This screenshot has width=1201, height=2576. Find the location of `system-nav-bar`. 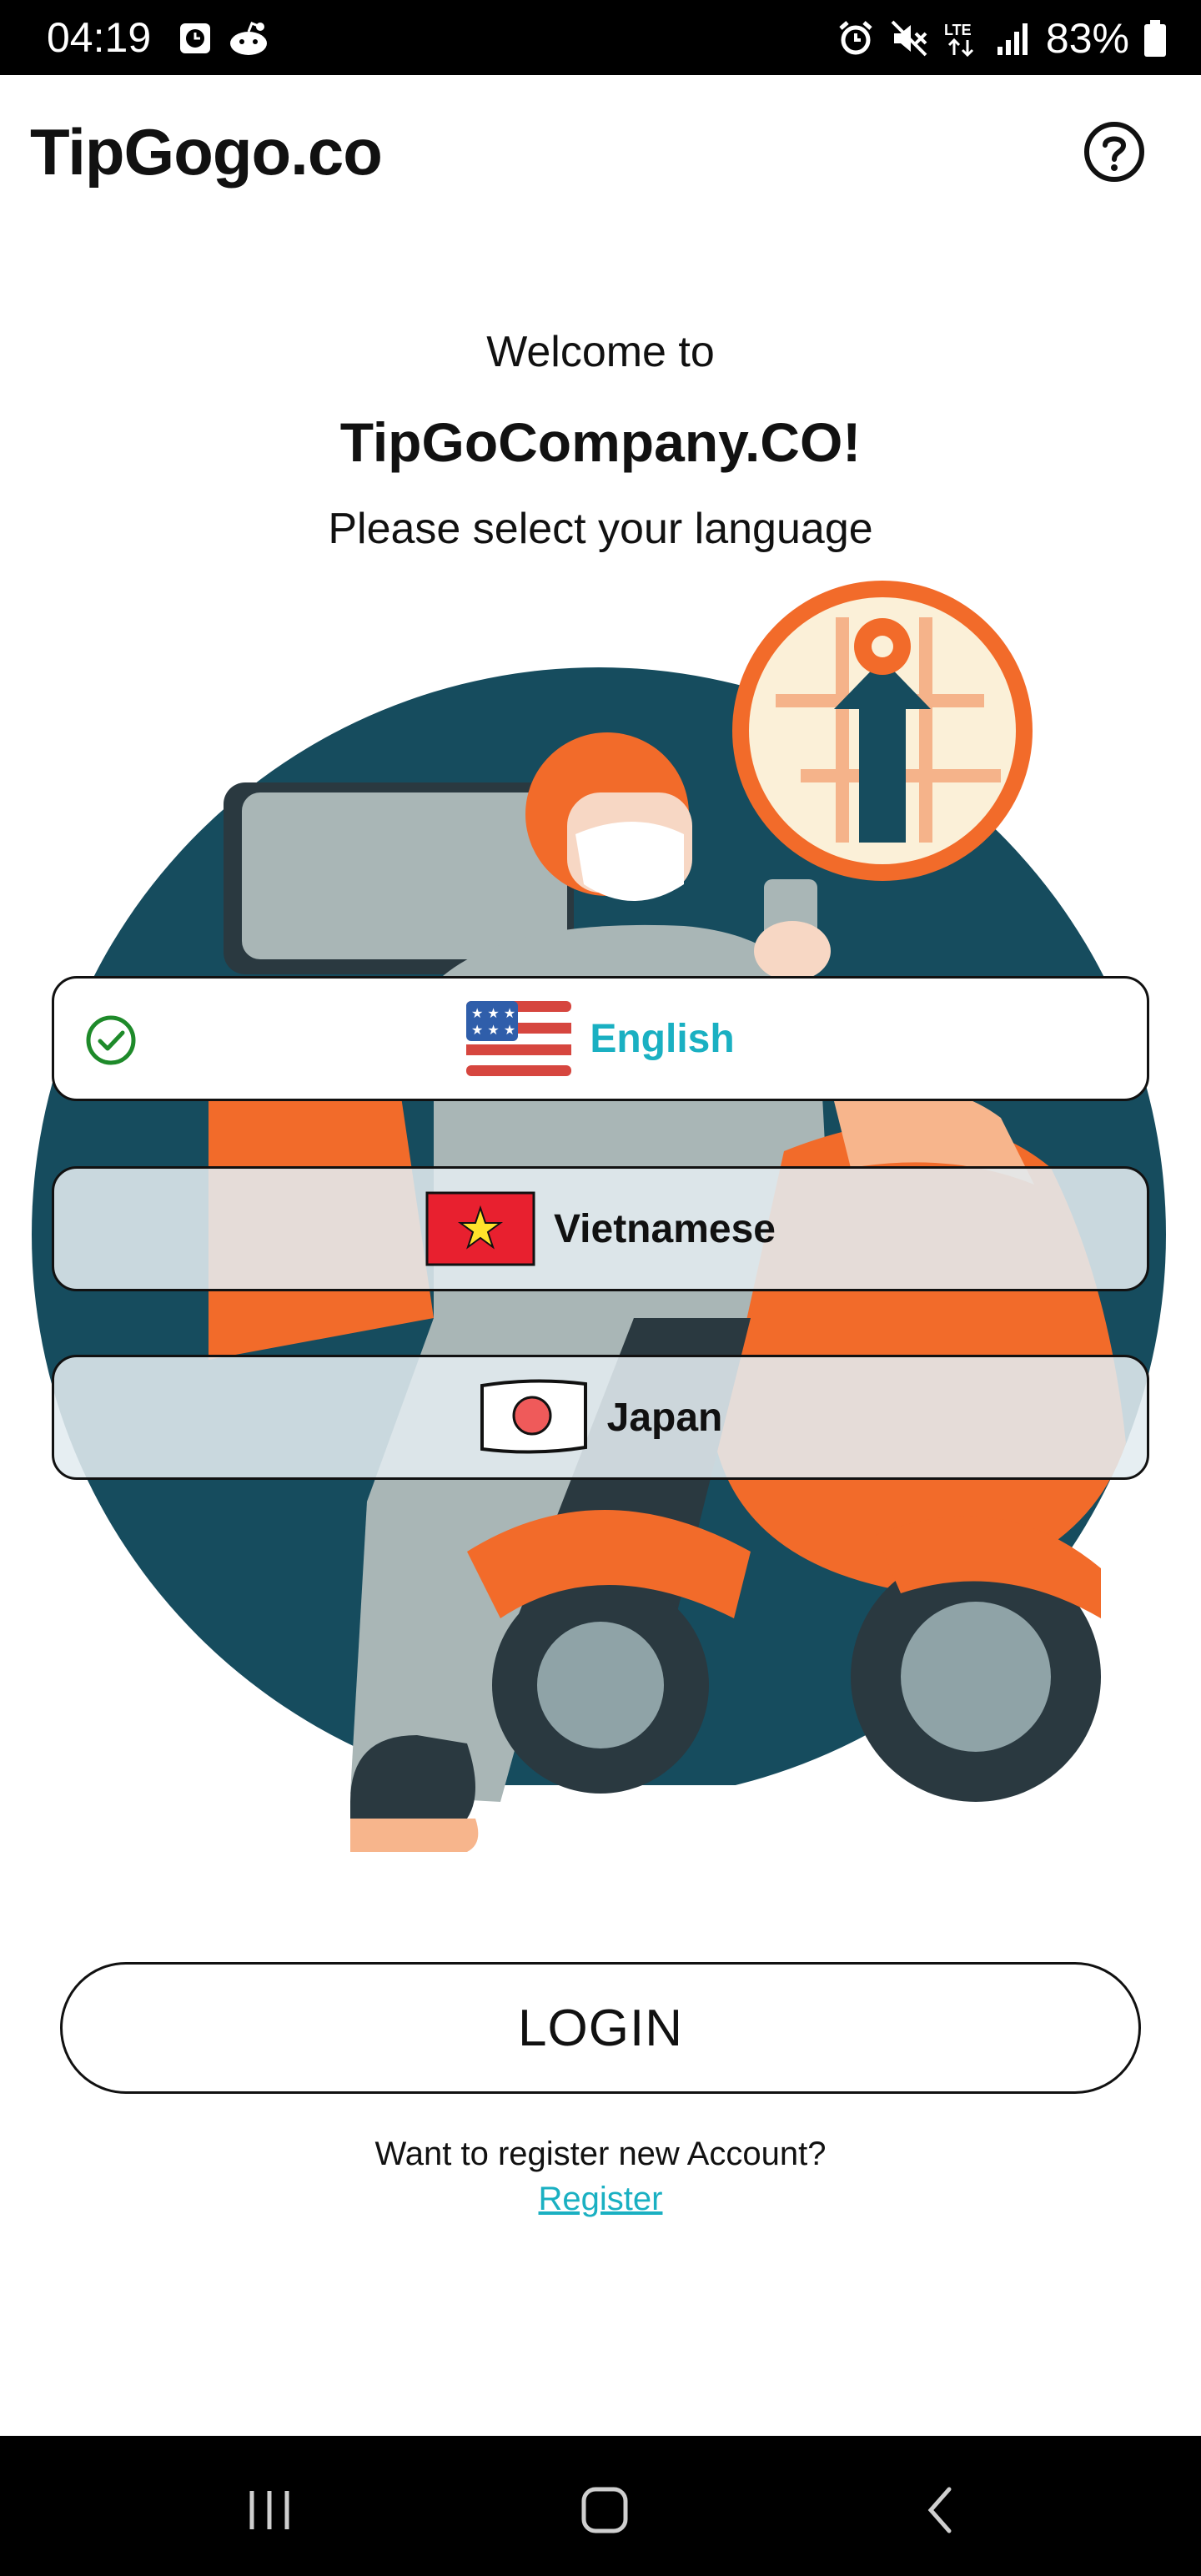

system-nav-bar is located at coordinates (601, 2506).